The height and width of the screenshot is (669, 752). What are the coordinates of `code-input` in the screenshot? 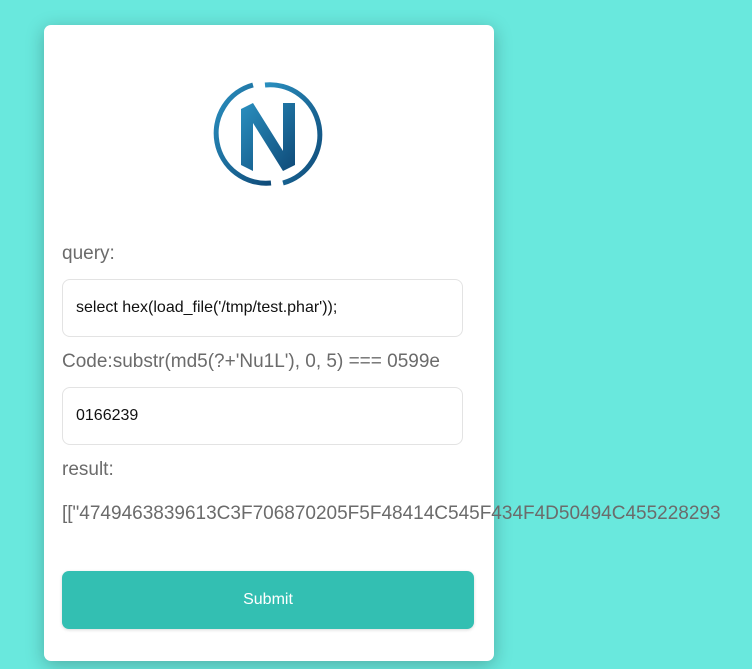 It's located at (262, 416).